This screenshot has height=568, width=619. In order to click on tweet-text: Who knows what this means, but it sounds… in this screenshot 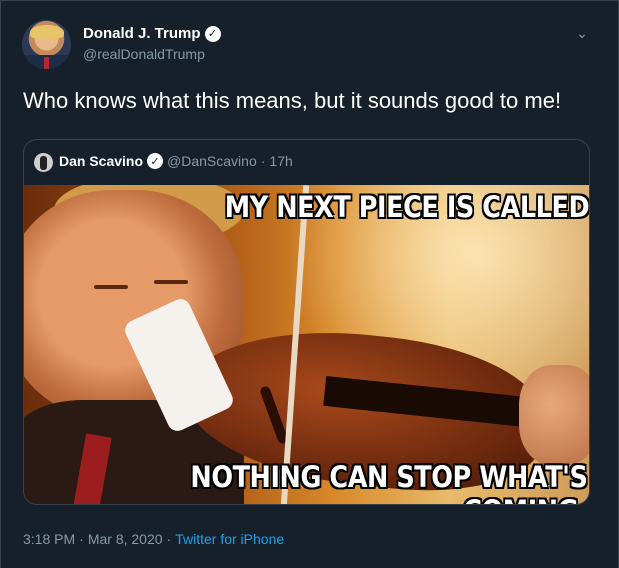, I will do `click(292, 100)`.